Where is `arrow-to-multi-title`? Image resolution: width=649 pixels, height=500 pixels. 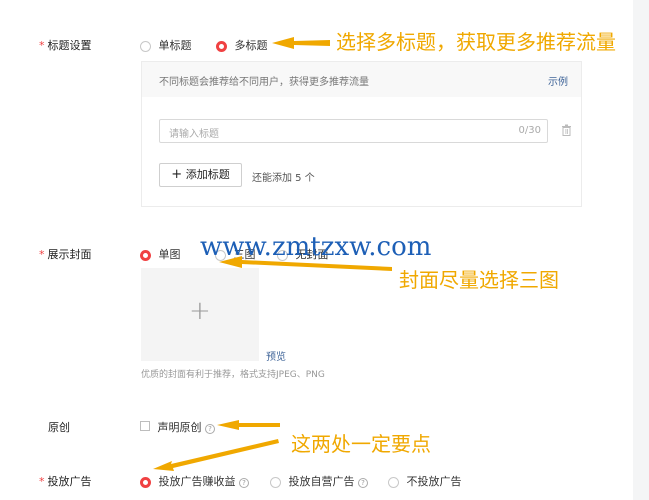
arrow-to-multi-title is located at coordinates (301, 43).